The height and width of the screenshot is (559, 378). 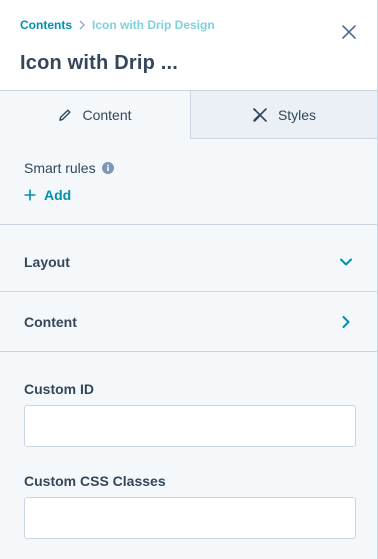 What do you see at coordinates (346, 262) in the screenshot?
I see `chevron-down-icon` at bounding box center [346, 262].